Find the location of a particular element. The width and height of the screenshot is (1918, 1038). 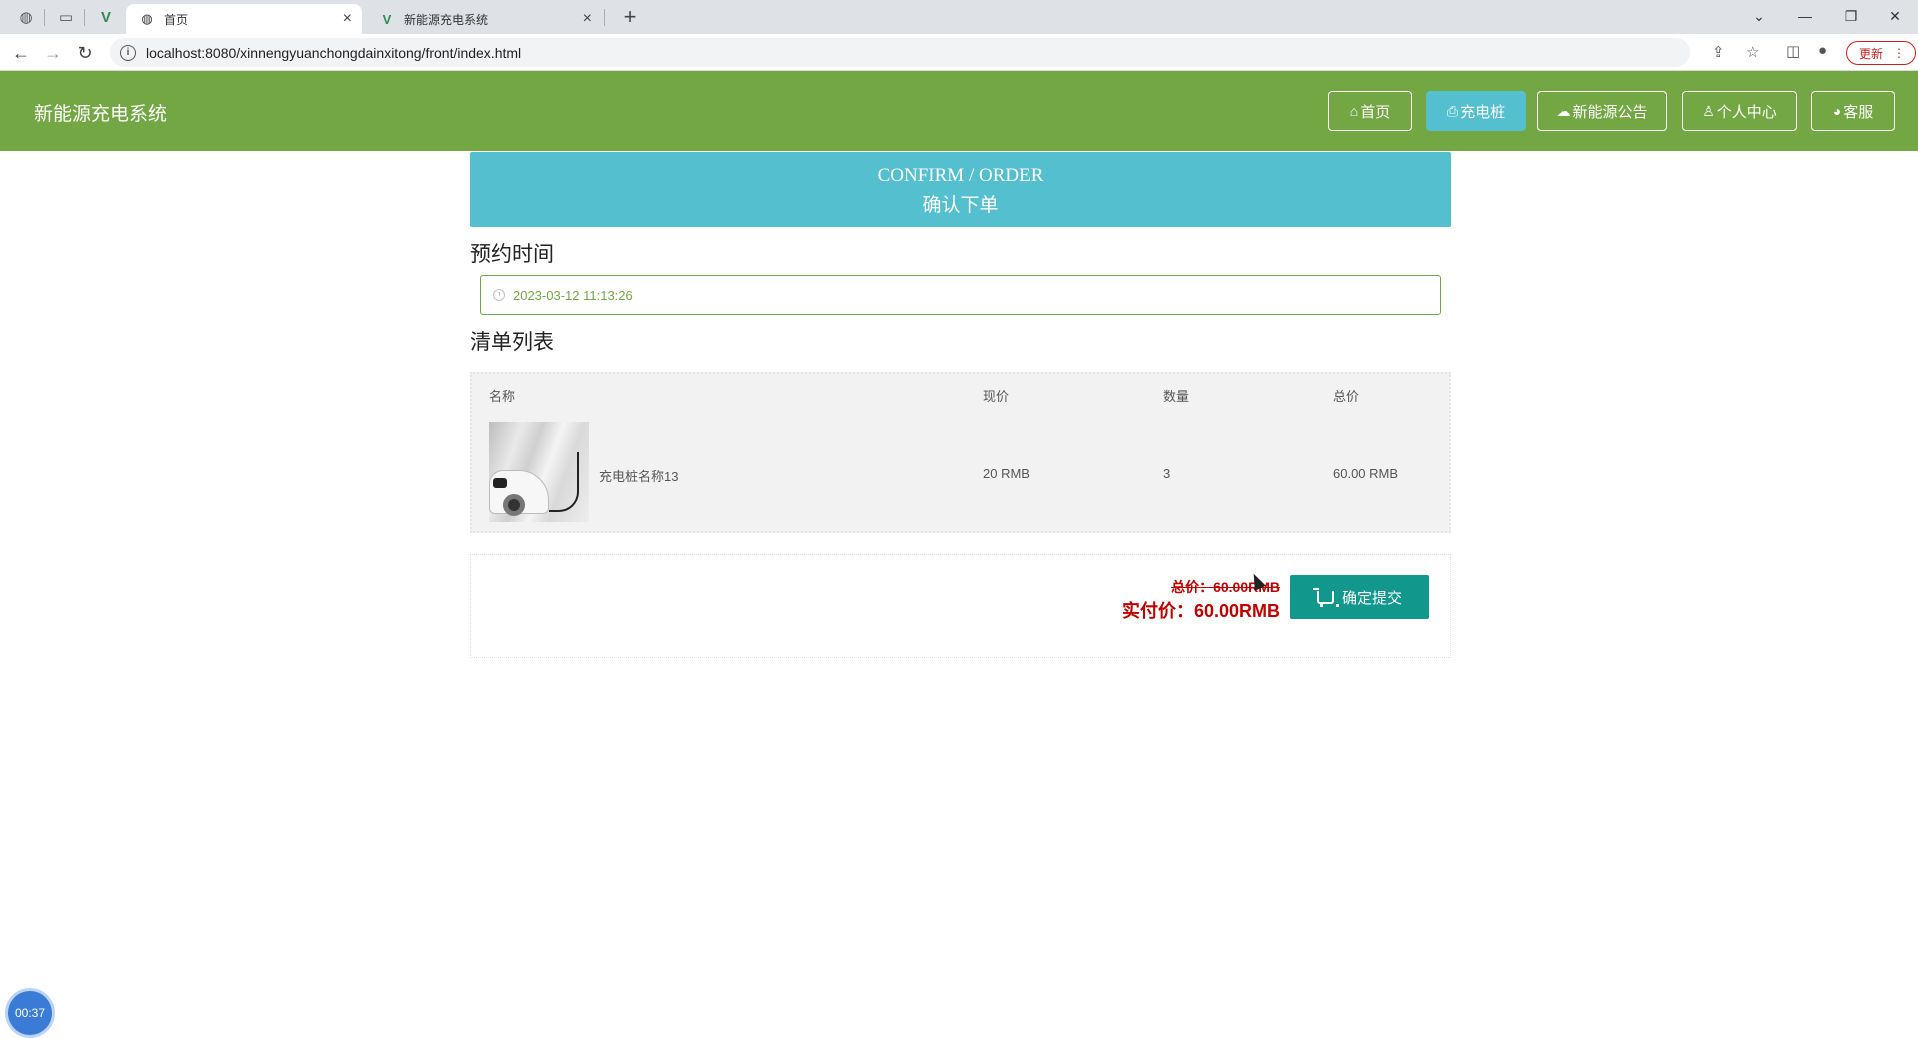

banner-title-zh: 确认下单 is located at coordinates (960, 205).